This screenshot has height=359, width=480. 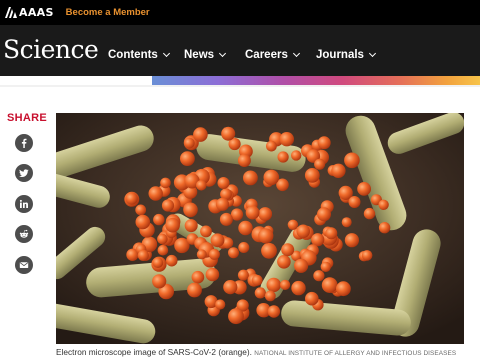 I want to click on aaas-mark-icon, so click(x=11, y=12).